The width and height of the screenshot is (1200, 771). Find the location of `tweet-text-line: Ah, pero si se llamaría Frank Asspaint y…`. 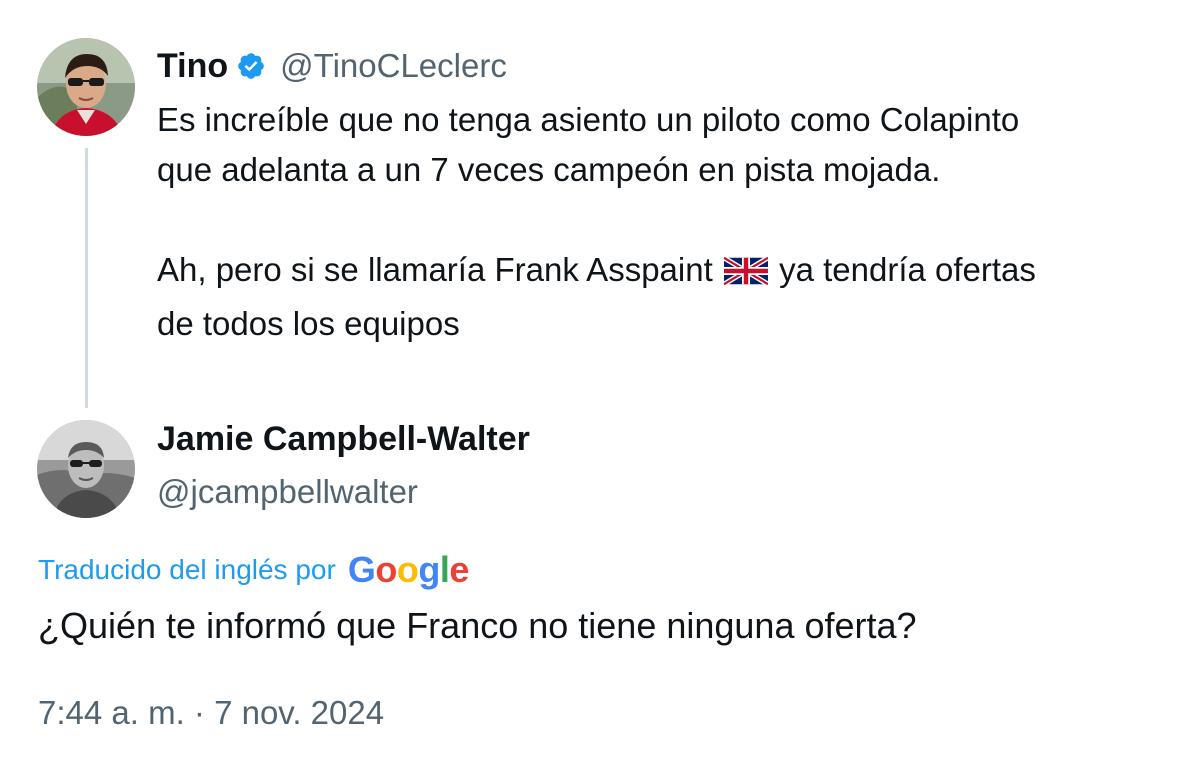

tweet-text-line: Ah, pero si se llamaría Frank Asspaint y… is located at coordinates (672, 272).